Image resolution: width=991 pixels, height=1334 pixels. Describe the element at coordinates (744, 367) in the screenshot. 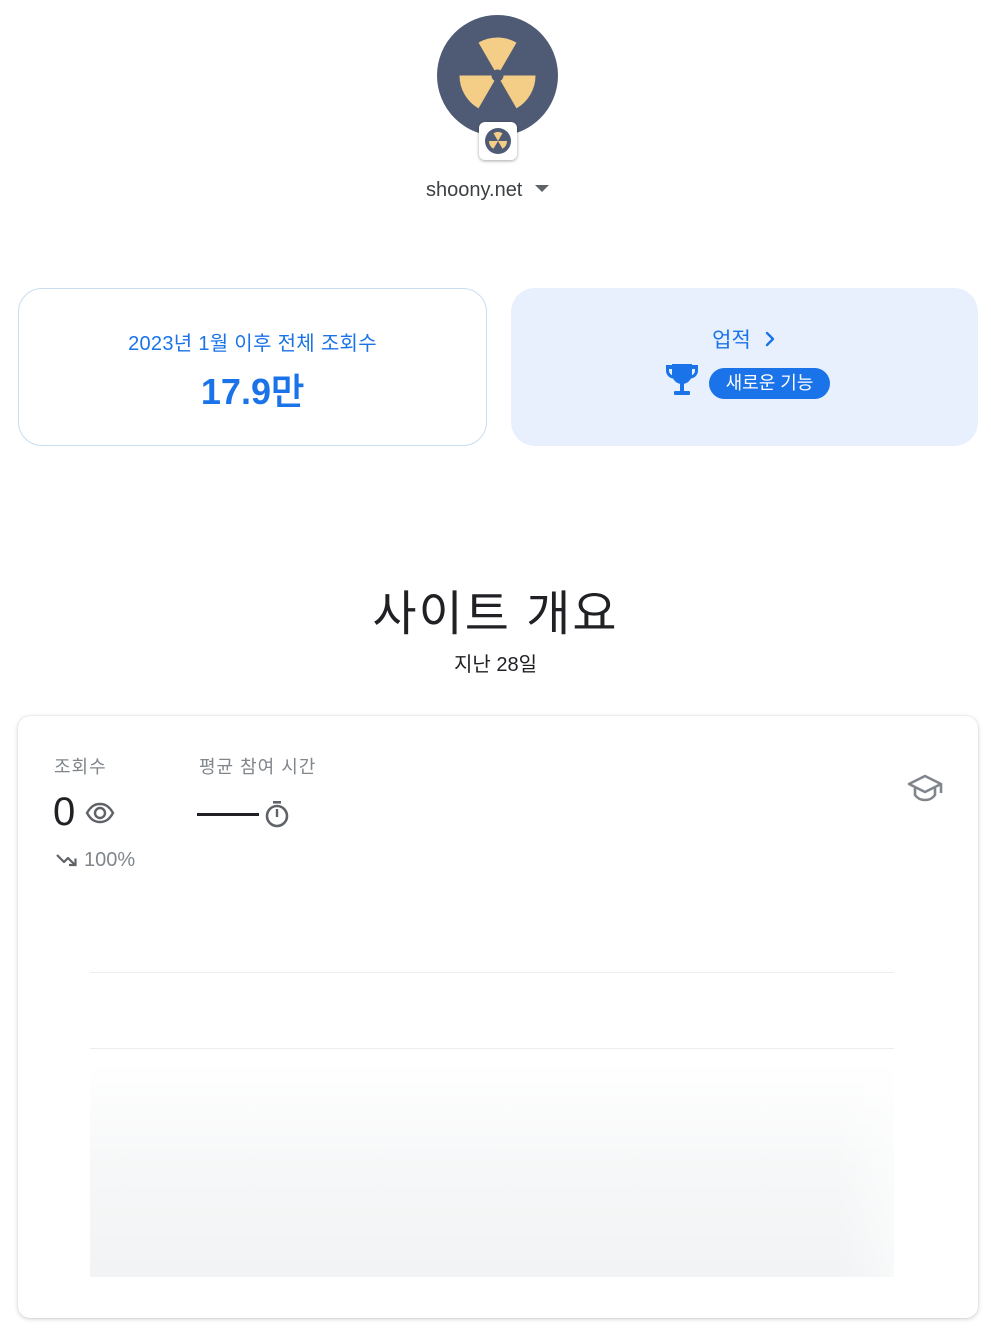

I see `achievements-card: 업적` at that location.